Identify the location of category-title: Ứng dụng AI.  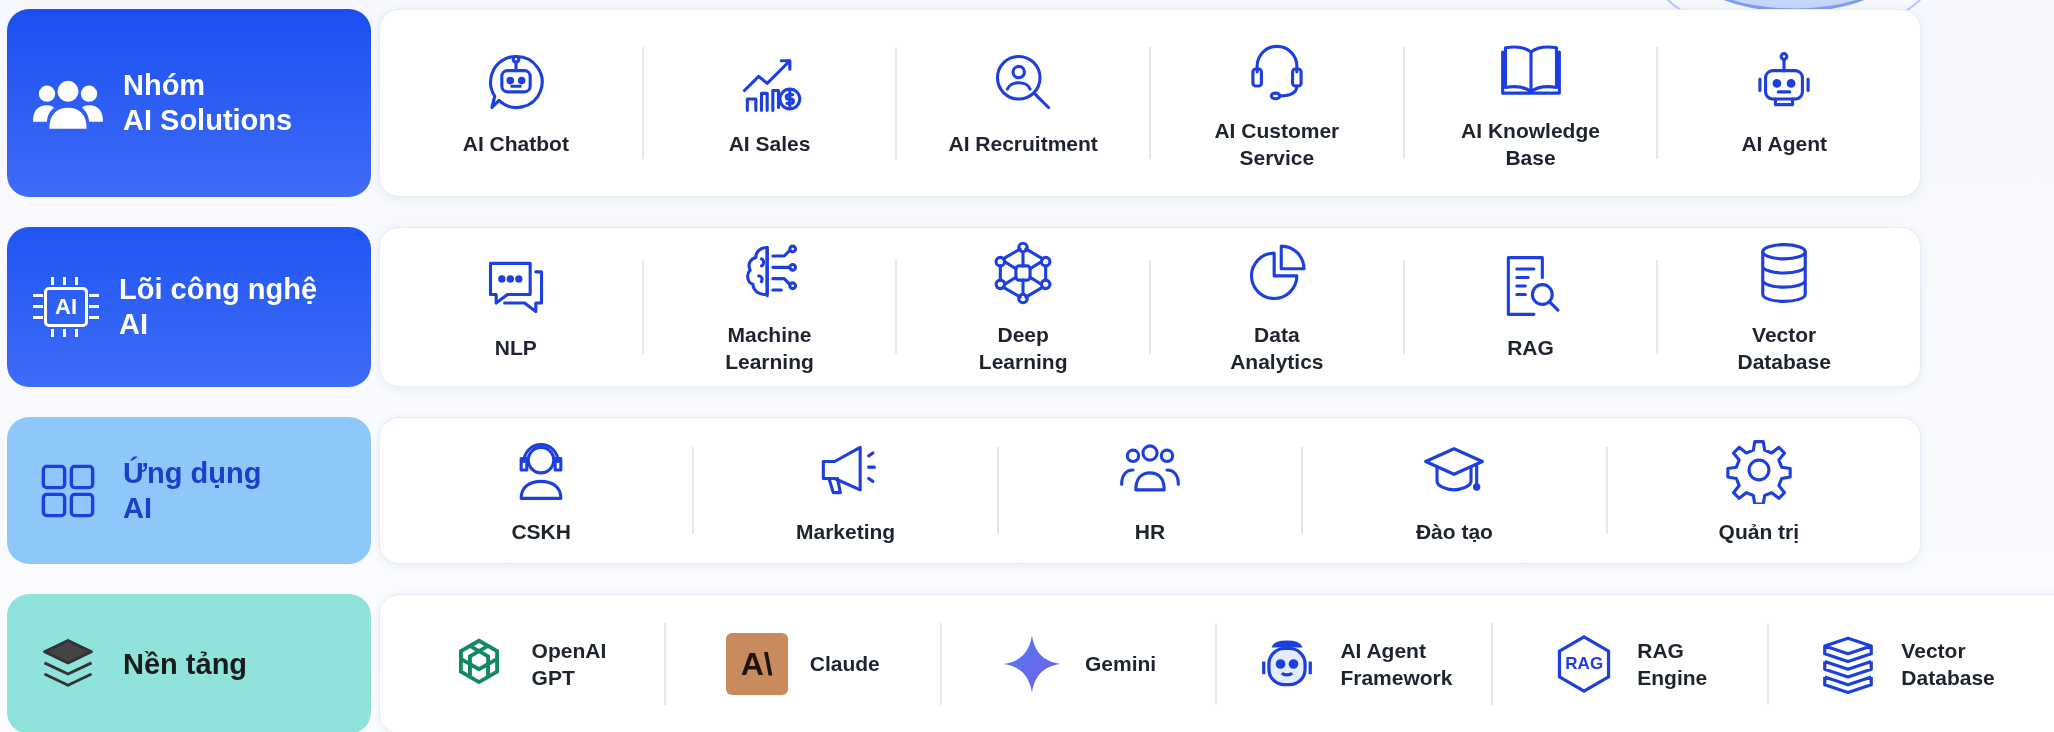
(192, 490).